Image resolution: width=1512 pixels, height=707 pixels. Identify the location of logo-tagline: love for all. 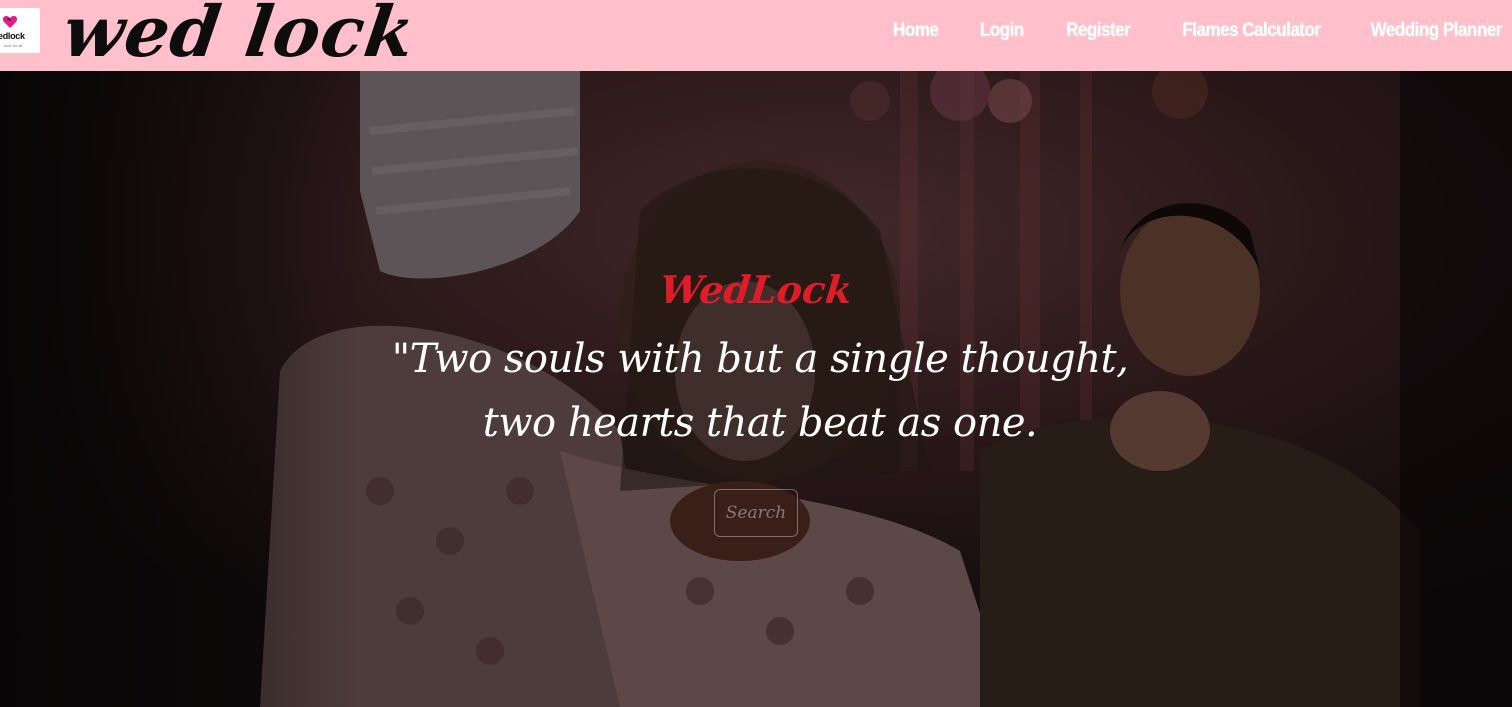
(13, 45).